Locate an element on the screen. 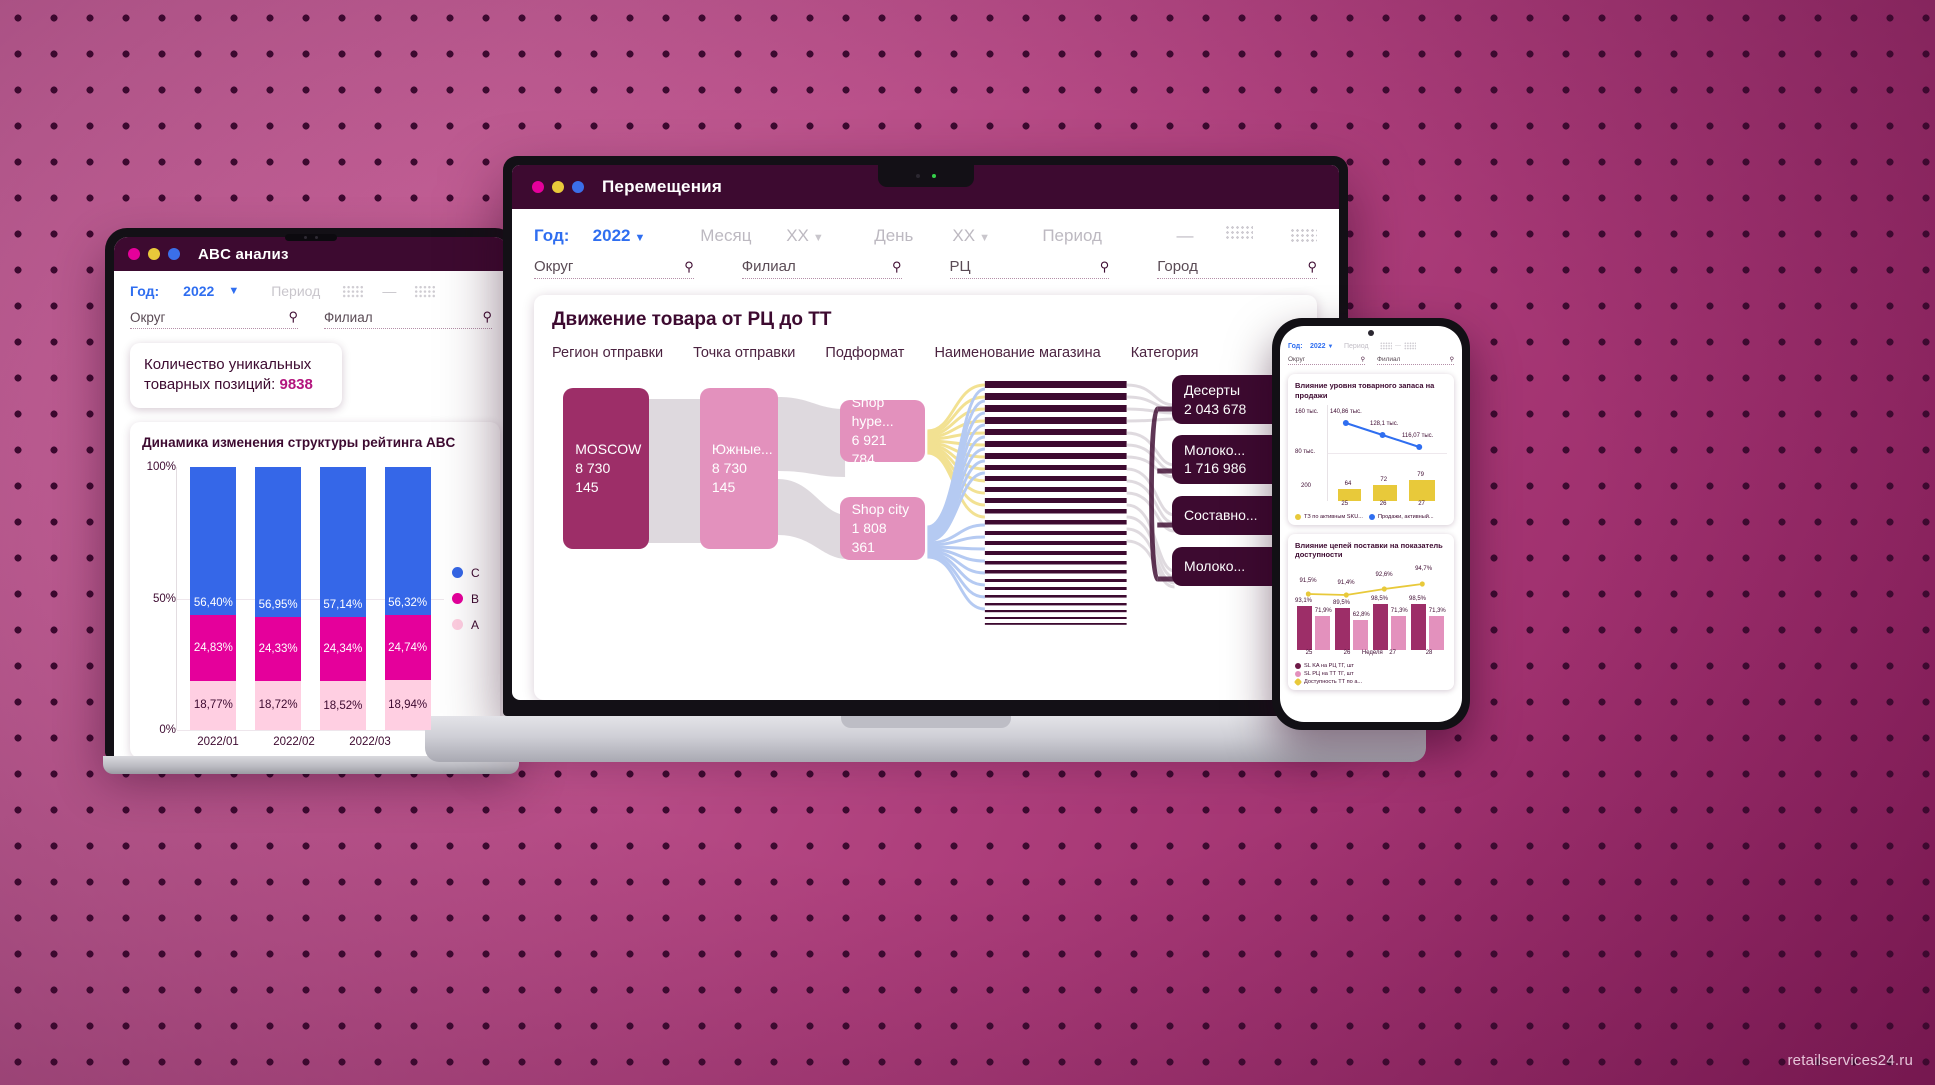 This screenshot has height=1085, width=1935. tab-podformat: Подформат is located at coordinates (864, 353).